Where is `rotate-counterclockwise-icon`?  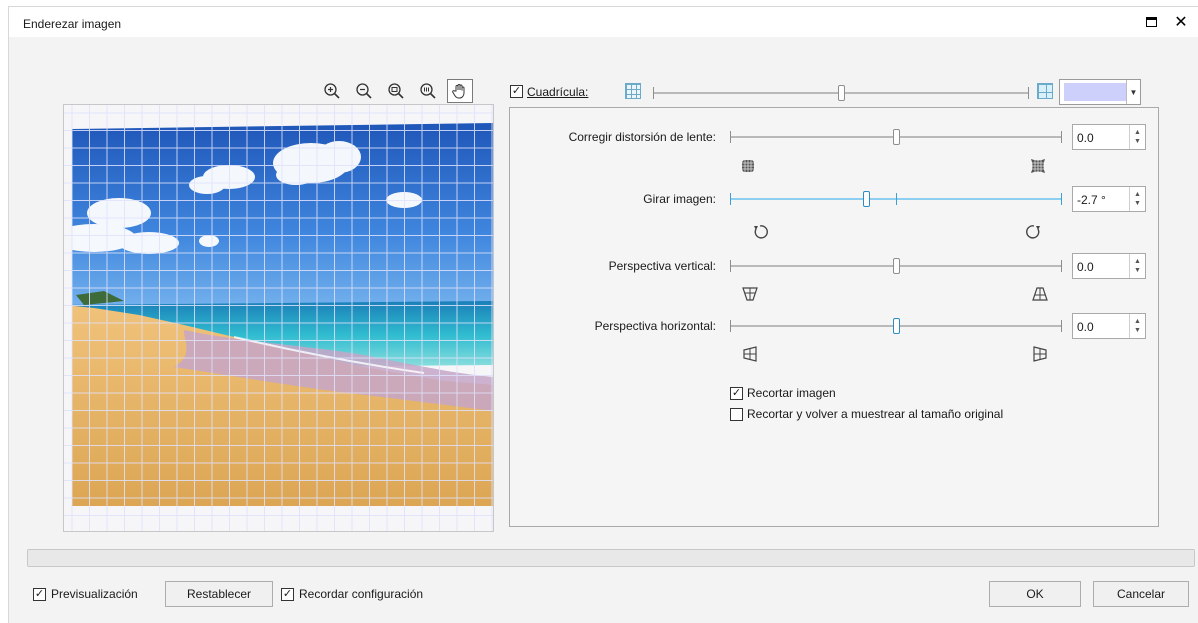
rotate-counterclockwise-icon is located at coordinates (761, 232).